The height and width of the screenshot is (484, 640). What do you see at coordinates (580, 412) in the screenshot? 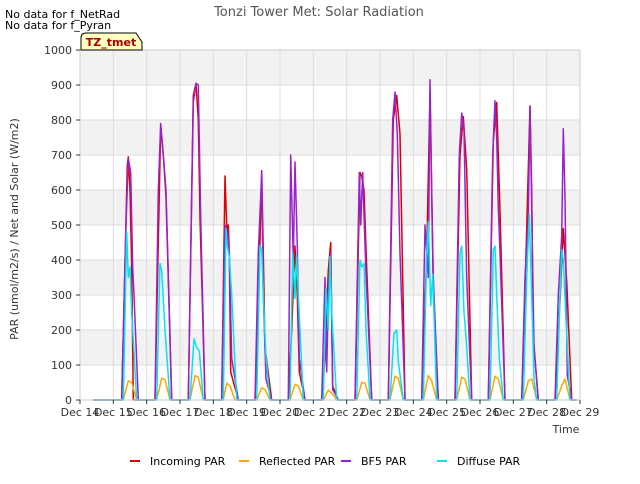
I see `x-tick-label: Dec 29` at bounding box center [580, 412].